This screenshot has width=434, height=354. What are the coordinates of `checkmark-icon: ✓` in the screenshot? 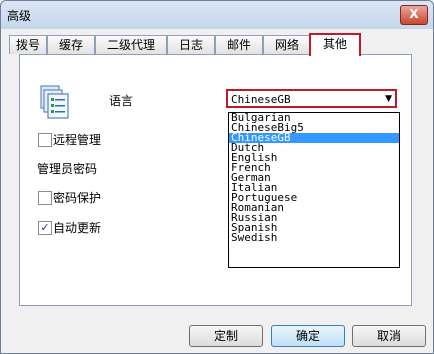 It's located at (45, 227).